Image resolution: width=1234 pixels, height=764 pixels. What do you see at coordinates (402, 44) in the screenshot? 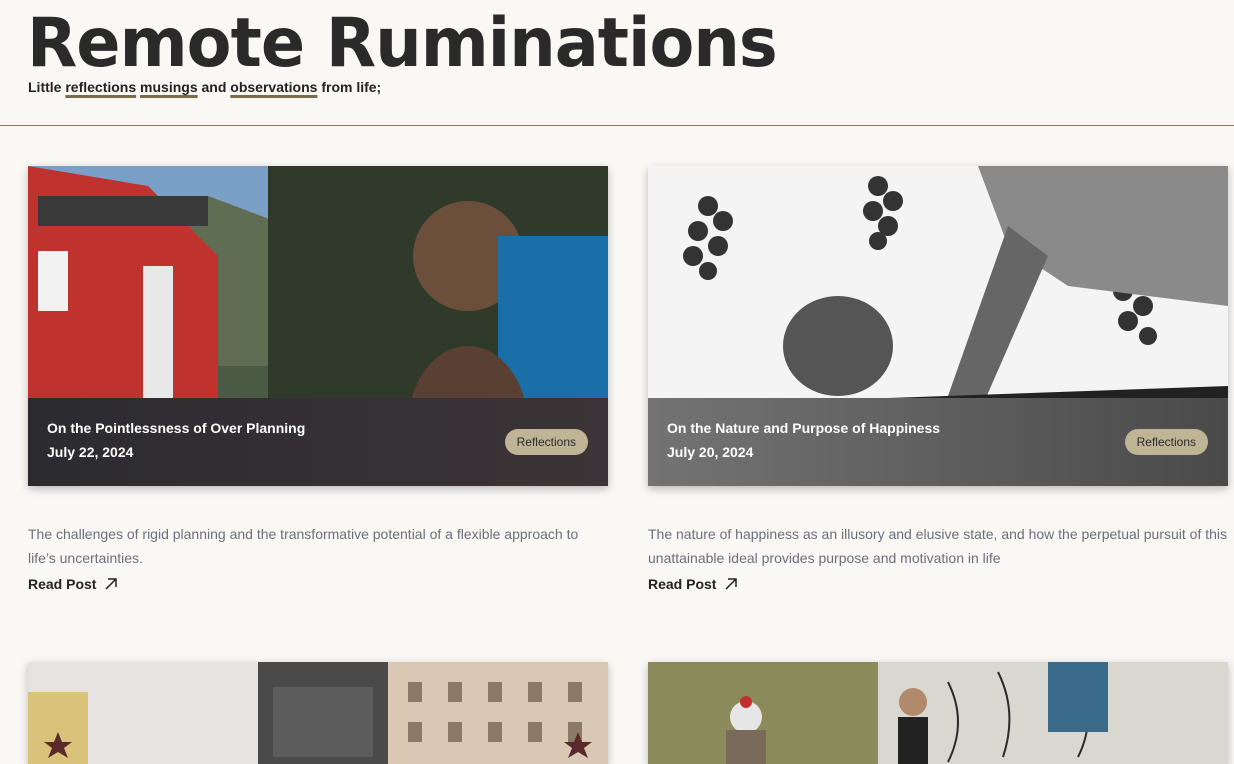
I see `site-title: Remote Ruminations` at bounding box center [402, 44].